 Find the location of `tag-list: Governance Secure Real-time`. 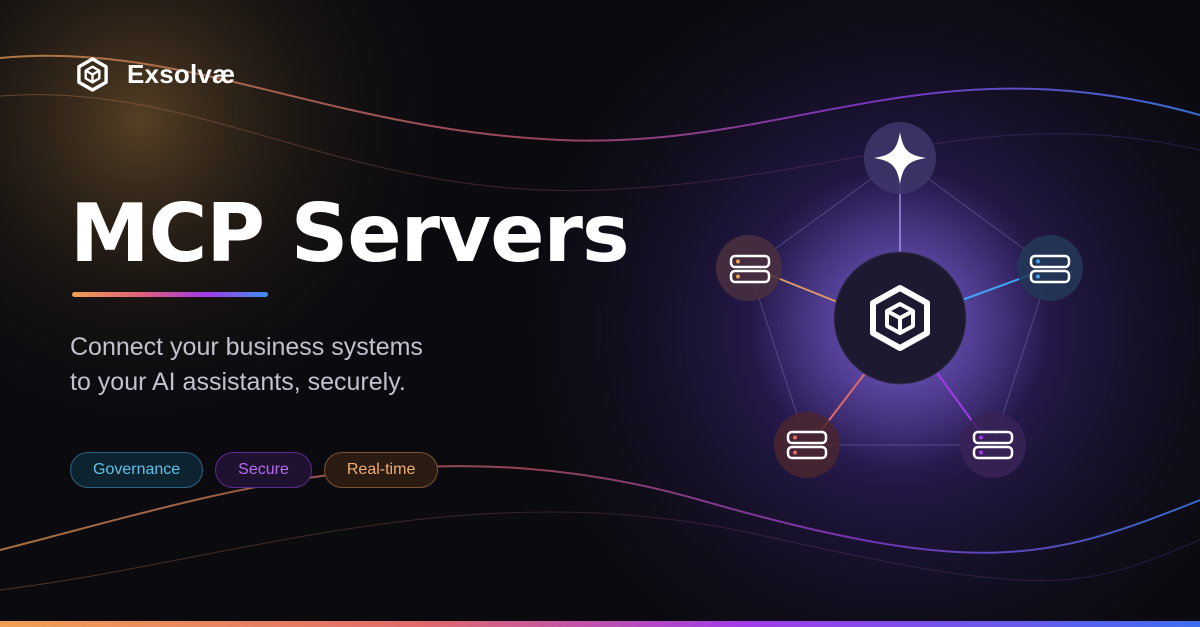

tag-list: Governance Secure Real-time is located at coordinates (254, 470).